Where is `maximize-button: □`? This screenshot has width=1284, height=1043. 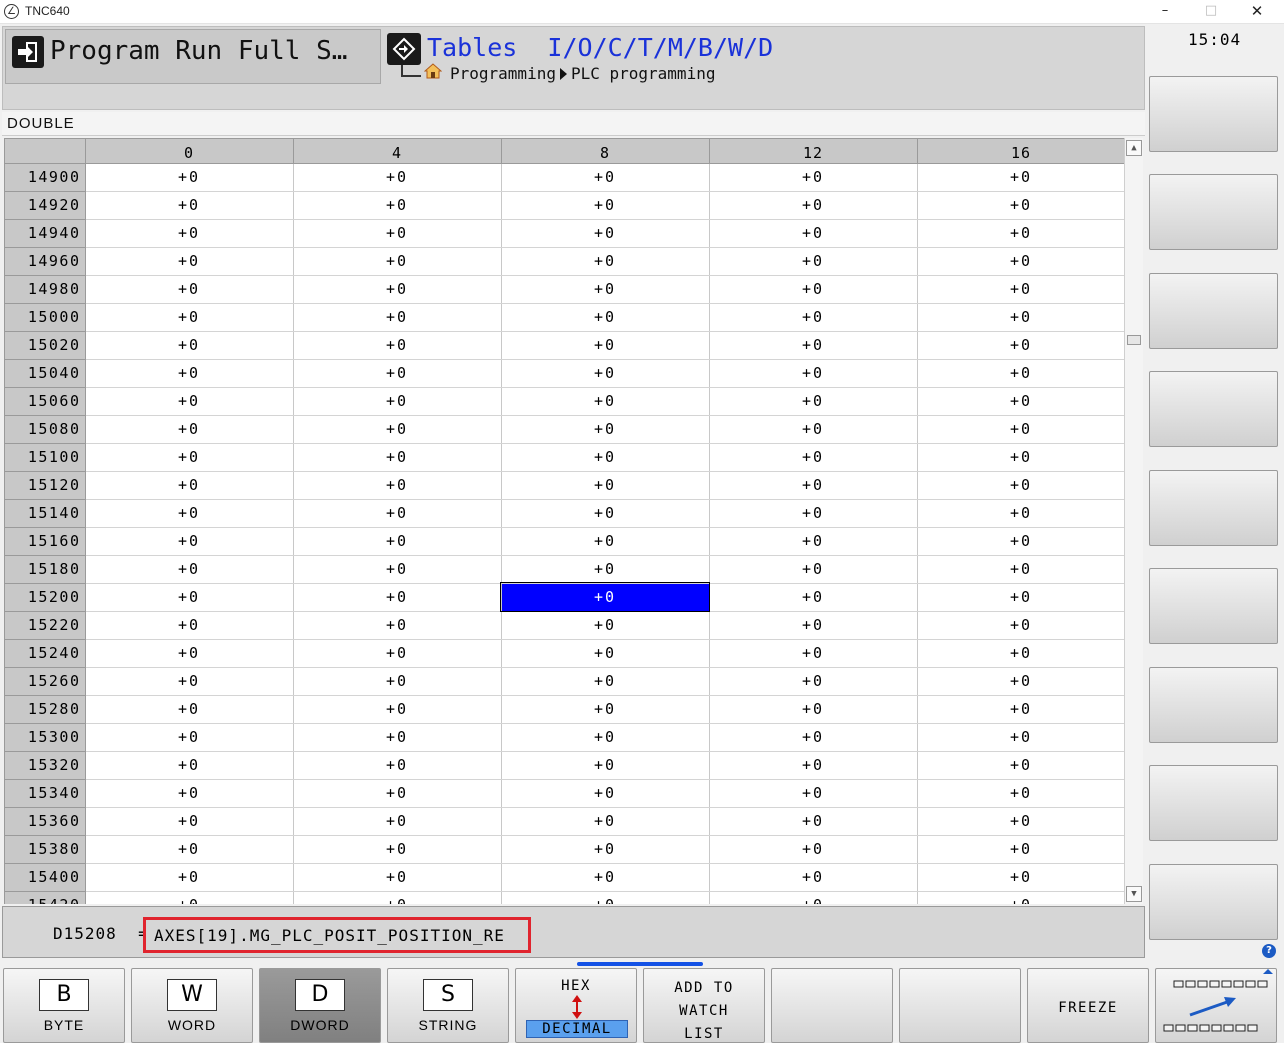
maximize-button: □ is located at coordinates (1211, 12).